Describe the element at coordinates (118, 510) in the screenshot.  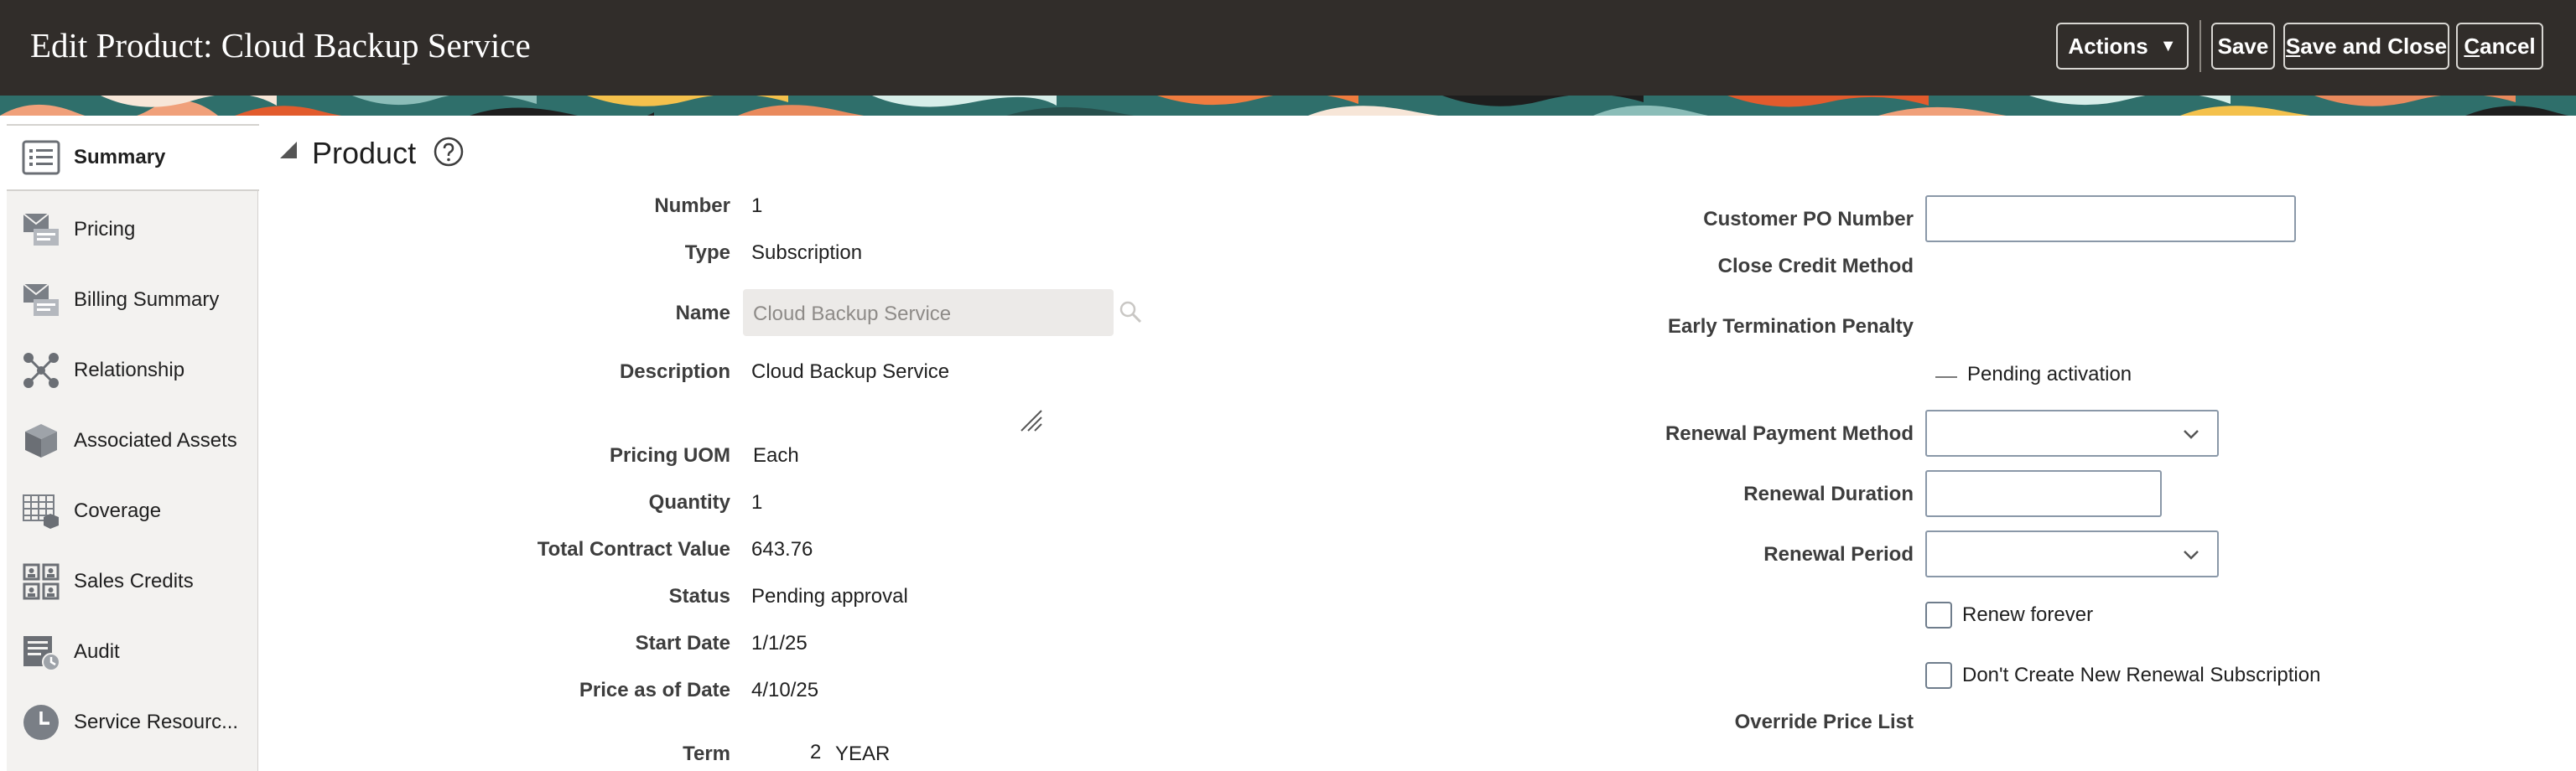
I see `sidebar-item-label: Coverage` at that location.